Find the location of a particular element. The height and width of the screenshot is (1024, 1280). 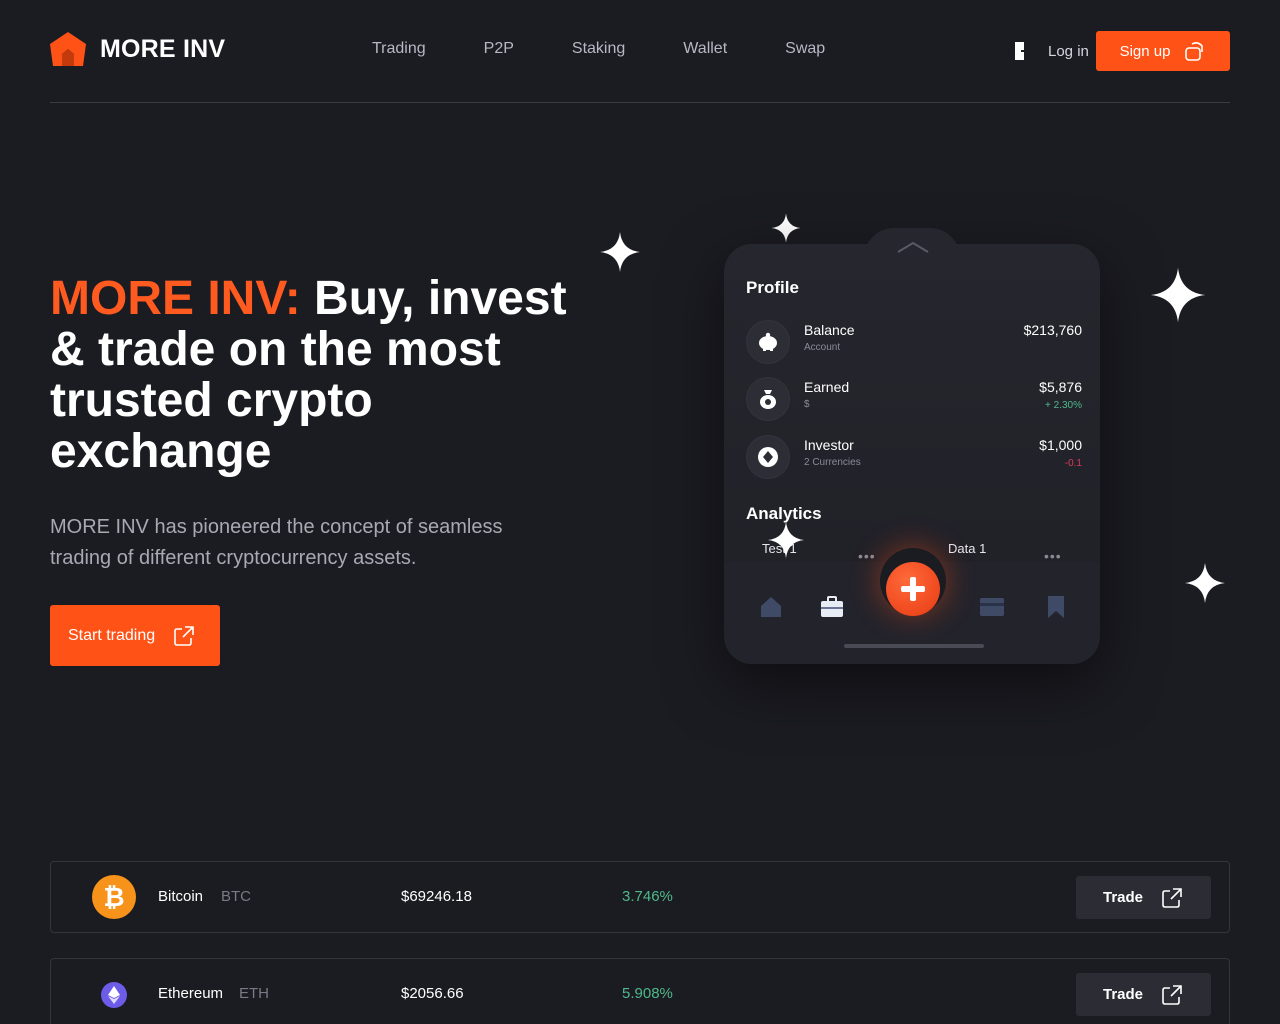

home-indicator is located at coordinates (914, 646).